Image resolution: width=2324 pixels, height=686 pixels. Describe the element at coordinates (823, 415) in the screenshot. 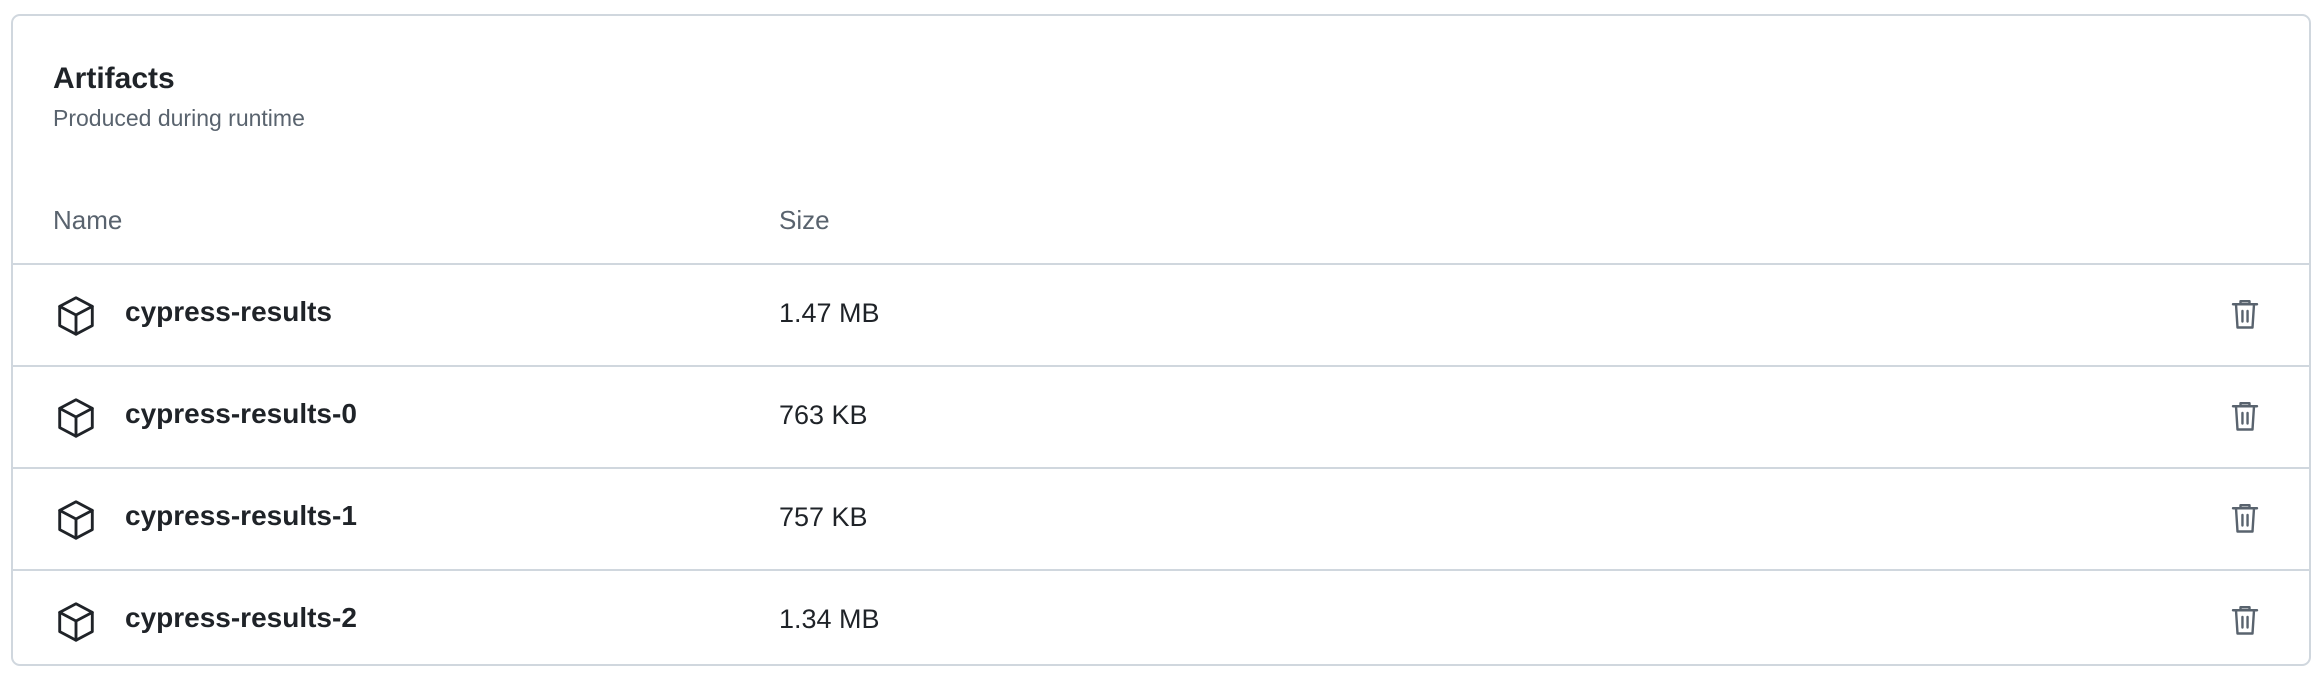

I see `artifact-size: 763 KB` at that location.